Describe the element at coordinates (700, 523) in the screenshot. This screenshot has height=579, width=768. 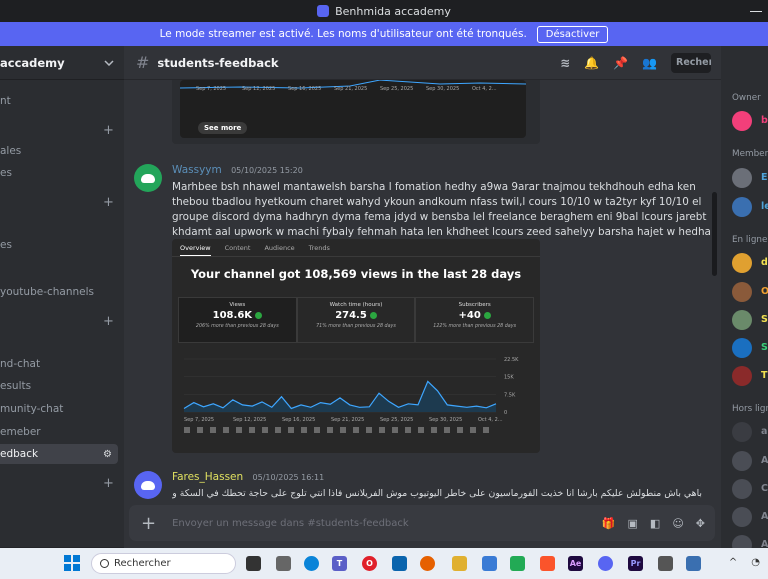
I see `apps-icon: ✥` at that location.